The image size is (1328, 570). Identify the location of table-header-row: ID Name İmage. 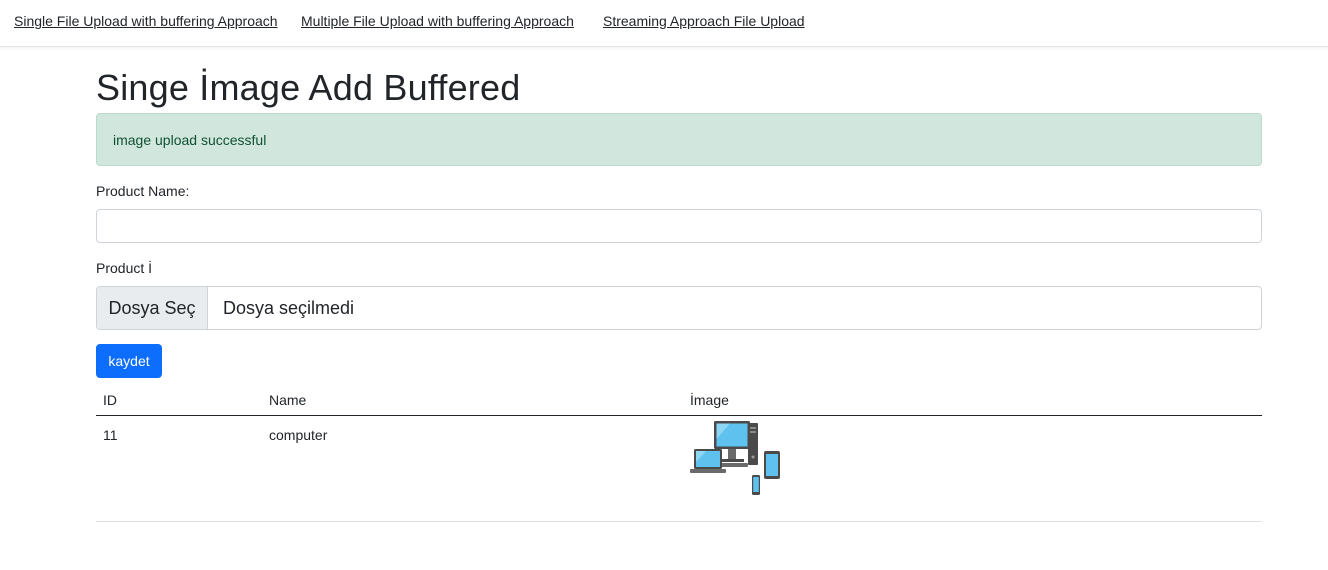
(679, 400).